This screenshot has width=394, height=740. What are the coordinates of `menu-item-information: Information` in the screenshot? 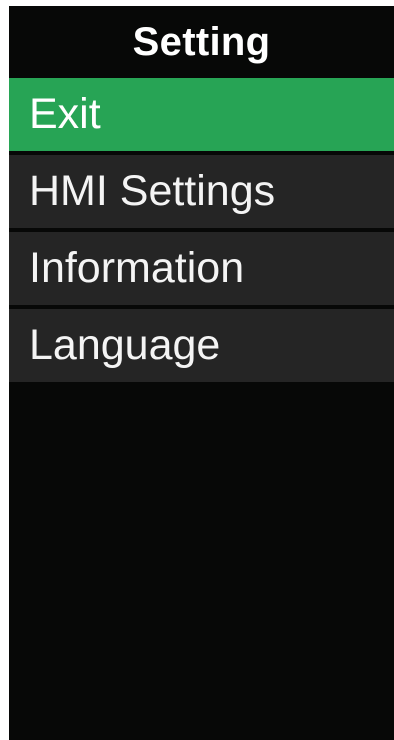 It's located at (201, 268).